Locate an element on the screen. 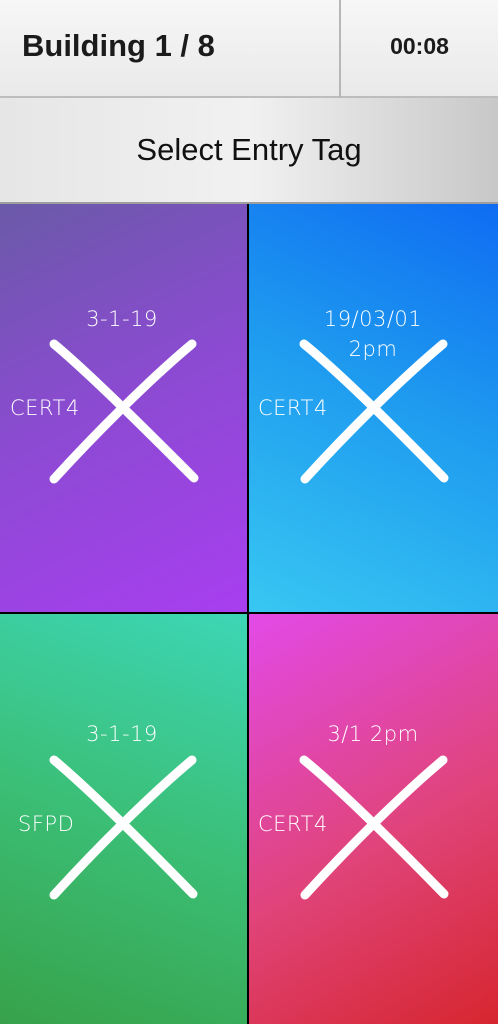 The image size is (498, 1024). tag-1-date: 3-1-19 is located at coordinates (122, 319).